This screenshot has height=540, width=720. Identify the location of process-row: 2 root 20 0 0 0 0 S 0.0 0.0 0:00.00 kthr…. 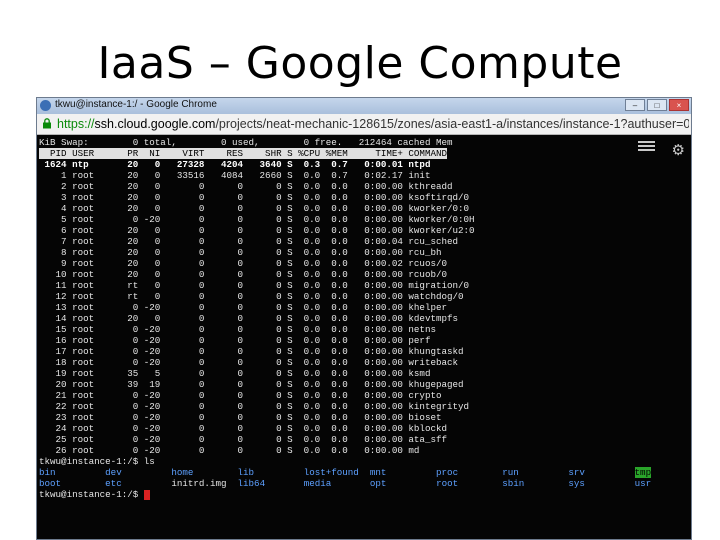
(246, 186).